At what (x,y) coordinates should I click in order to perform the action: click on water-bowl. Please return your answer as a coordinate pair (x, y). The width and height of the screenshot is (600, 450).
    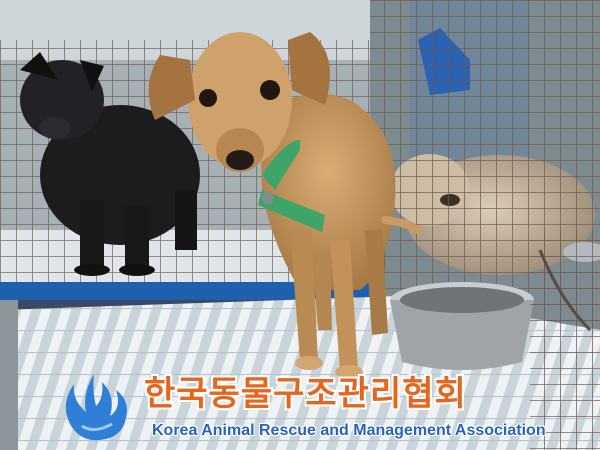
    Looking at the image, I should click on (462, 326).